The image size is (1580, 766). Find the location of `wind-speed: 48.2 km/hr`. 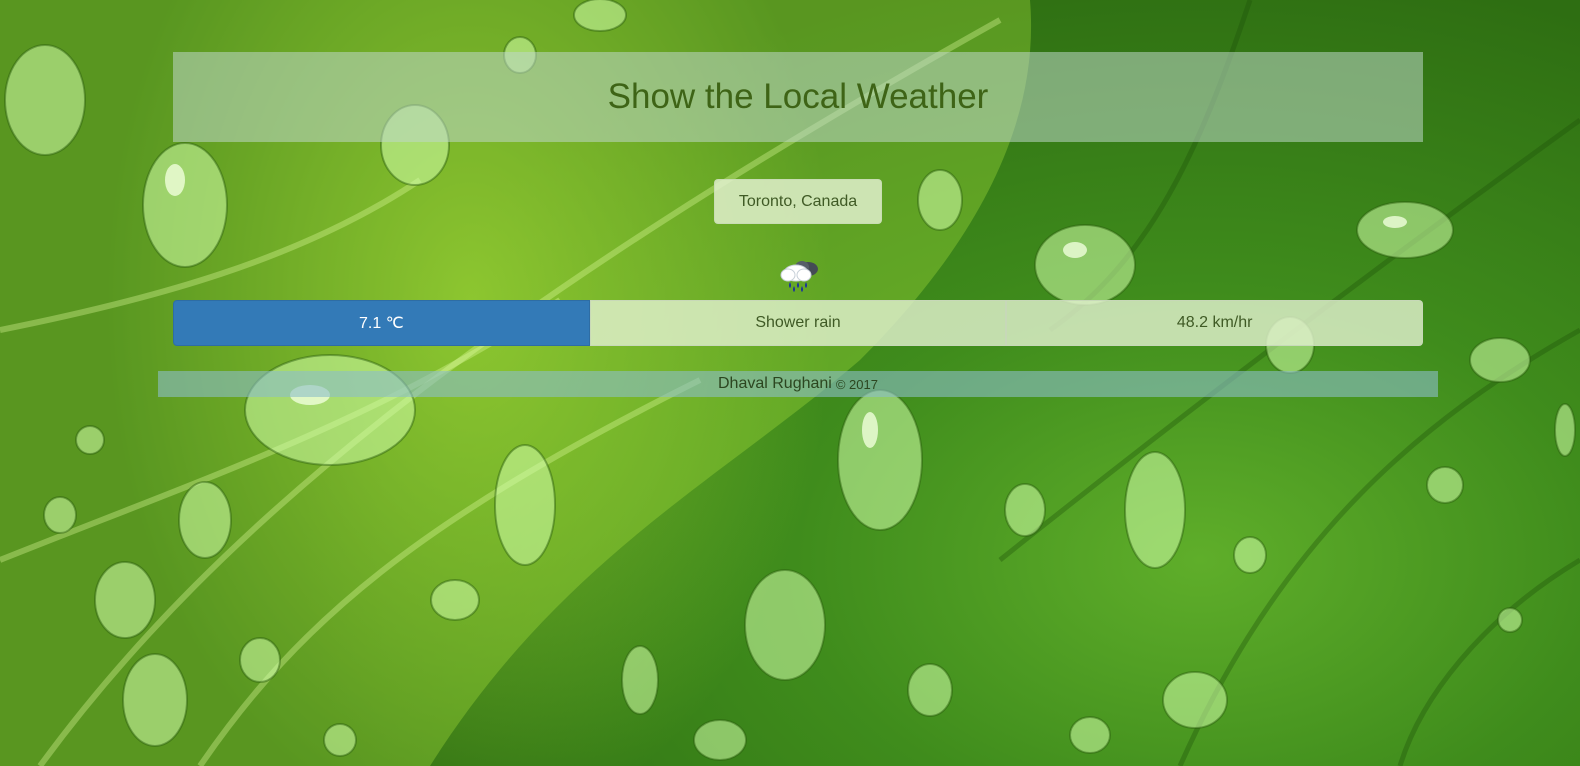

wind-speed: 48.2 km/hr is located at coordinates (1215, 323).